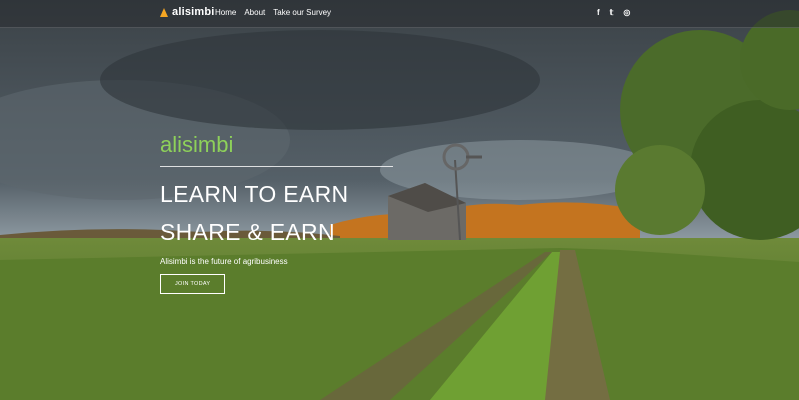  Describe the element at coordinates (164, 12) in the screenshot. I see `logo-triangle-icon` at that location.